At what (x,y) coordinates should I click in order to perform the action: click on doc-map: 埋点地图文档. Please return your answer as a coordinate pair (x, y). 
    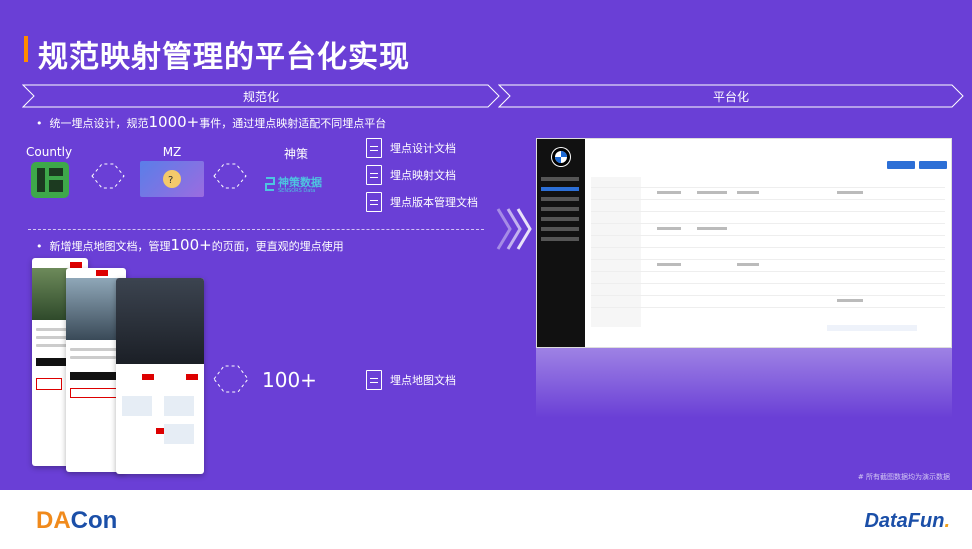
    Looking at the image, I should click on (411, 380).